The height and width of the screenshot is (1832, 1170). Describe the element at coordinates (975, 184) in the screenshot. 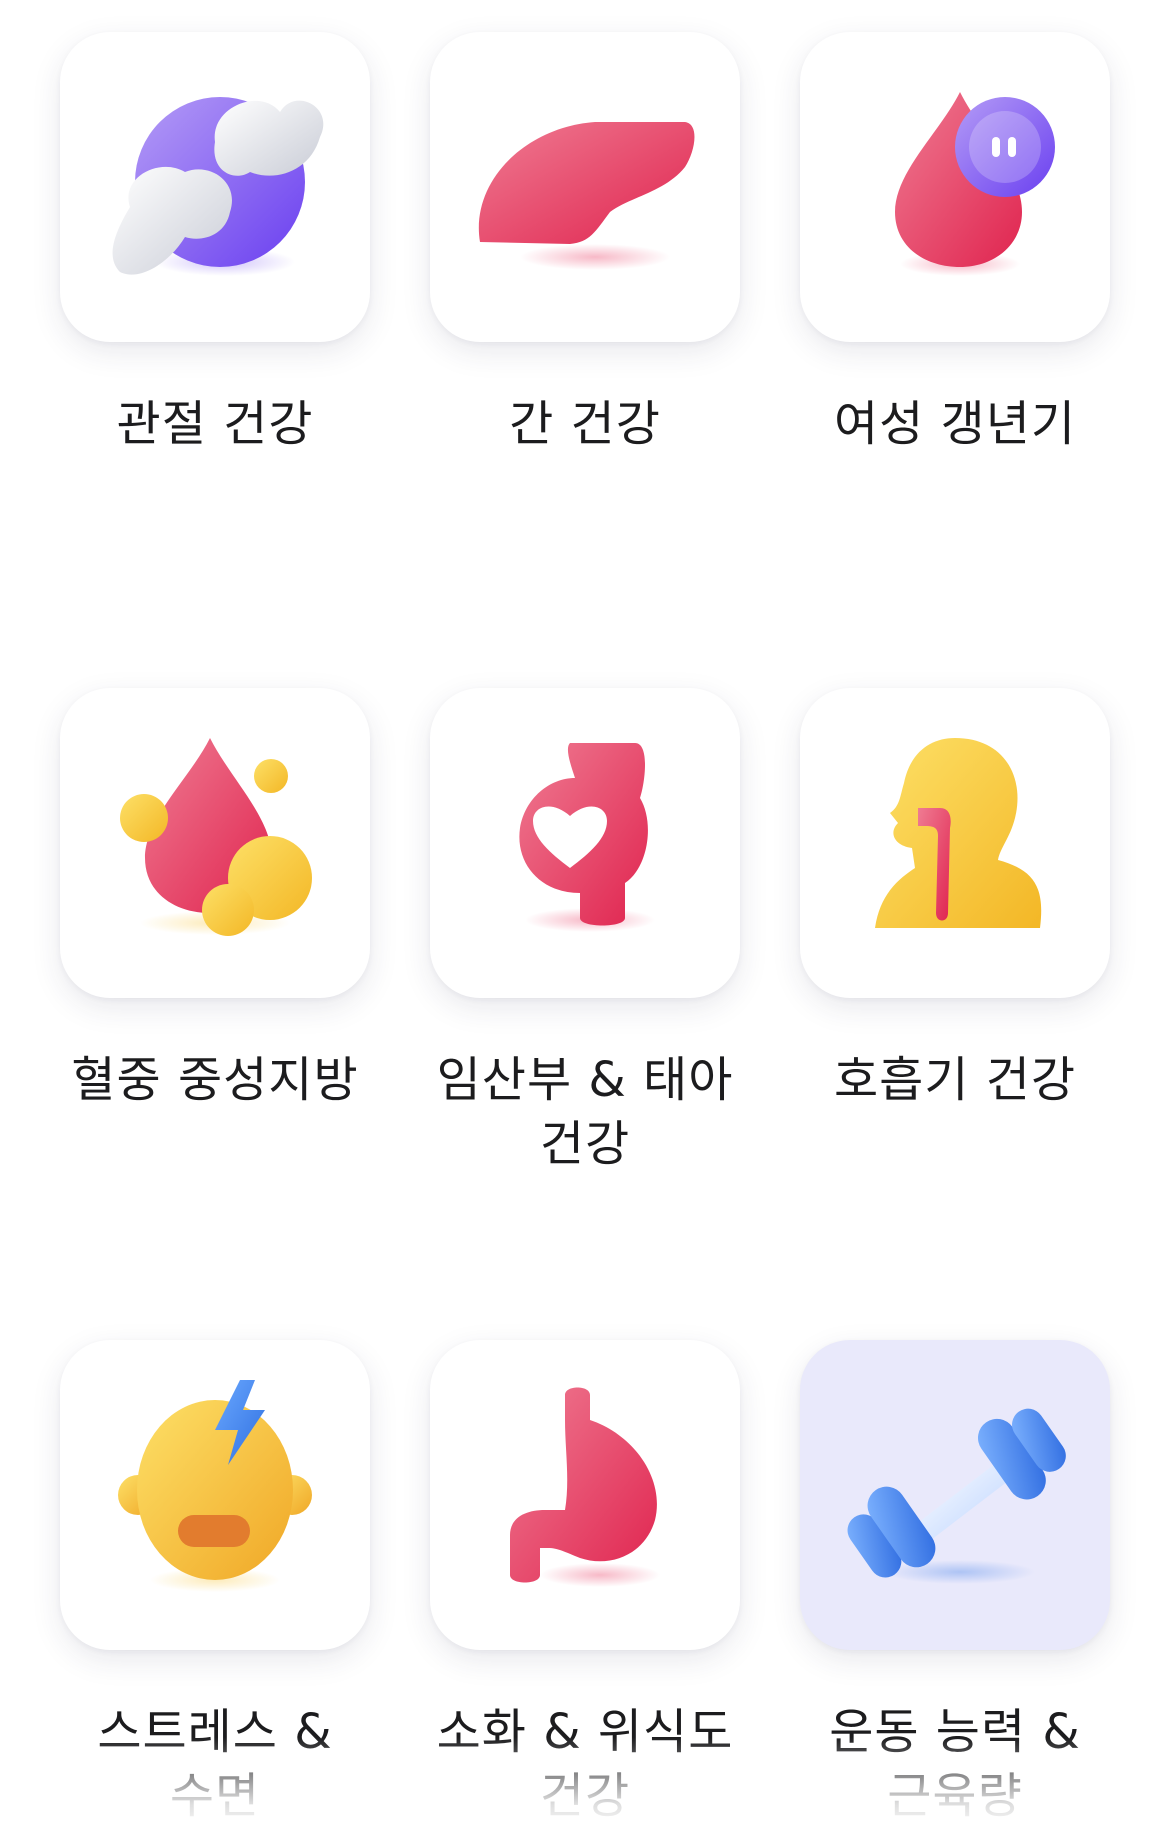

I see `blood-drop-female-icon` at that location.